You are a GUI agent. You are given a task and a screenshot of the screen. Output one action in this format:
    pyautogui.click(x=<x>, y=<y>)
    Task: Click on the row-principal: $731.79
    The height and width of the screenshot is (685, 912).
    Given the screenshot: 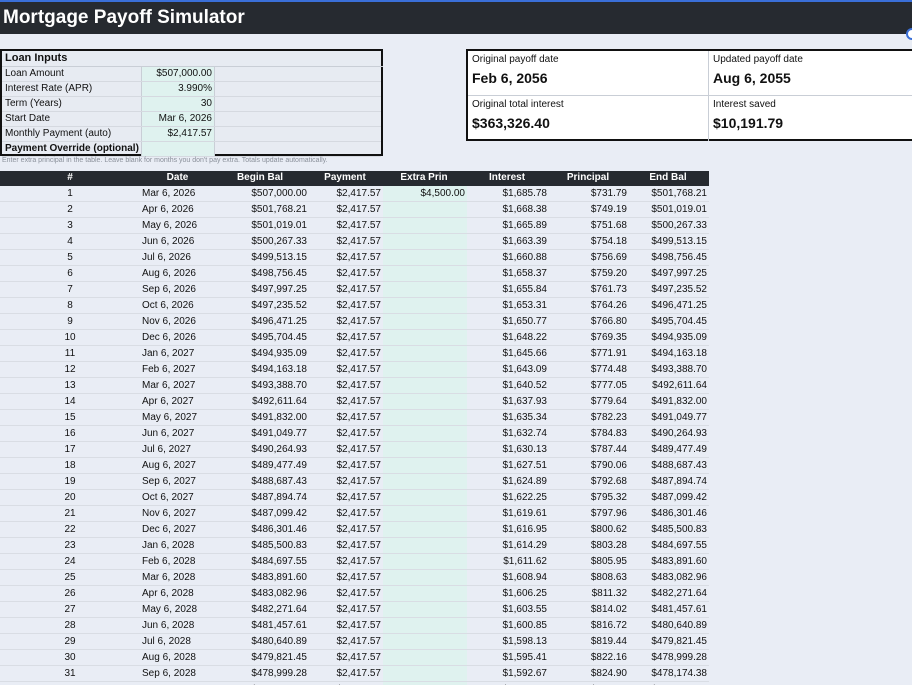 What is the action you would take?
    pyautogui.click(x=608, y=193)
    